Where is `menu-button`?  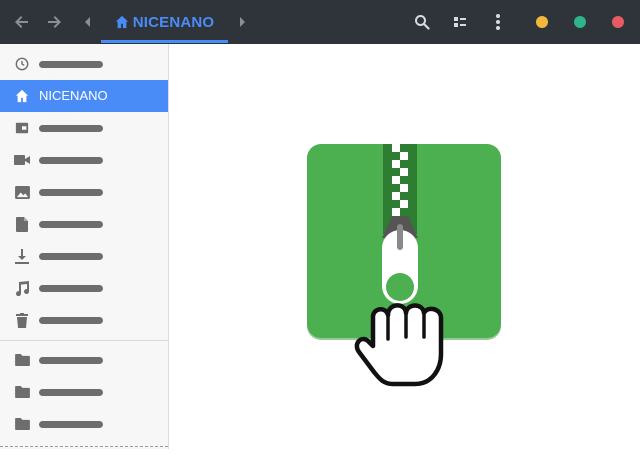 menu-button is located at coordinates (498, 22).